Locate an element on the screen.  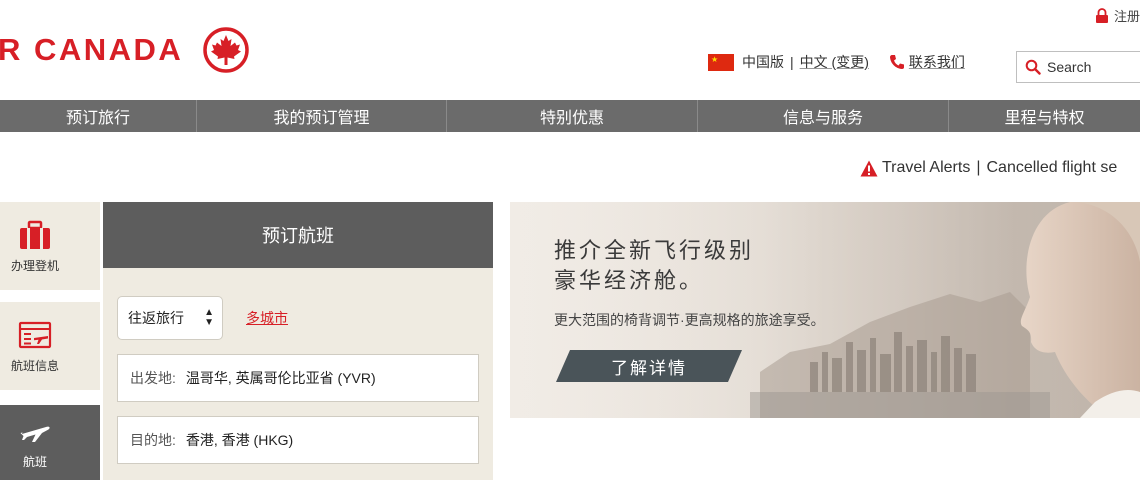
search-input is located at coordinates (1093, 67).